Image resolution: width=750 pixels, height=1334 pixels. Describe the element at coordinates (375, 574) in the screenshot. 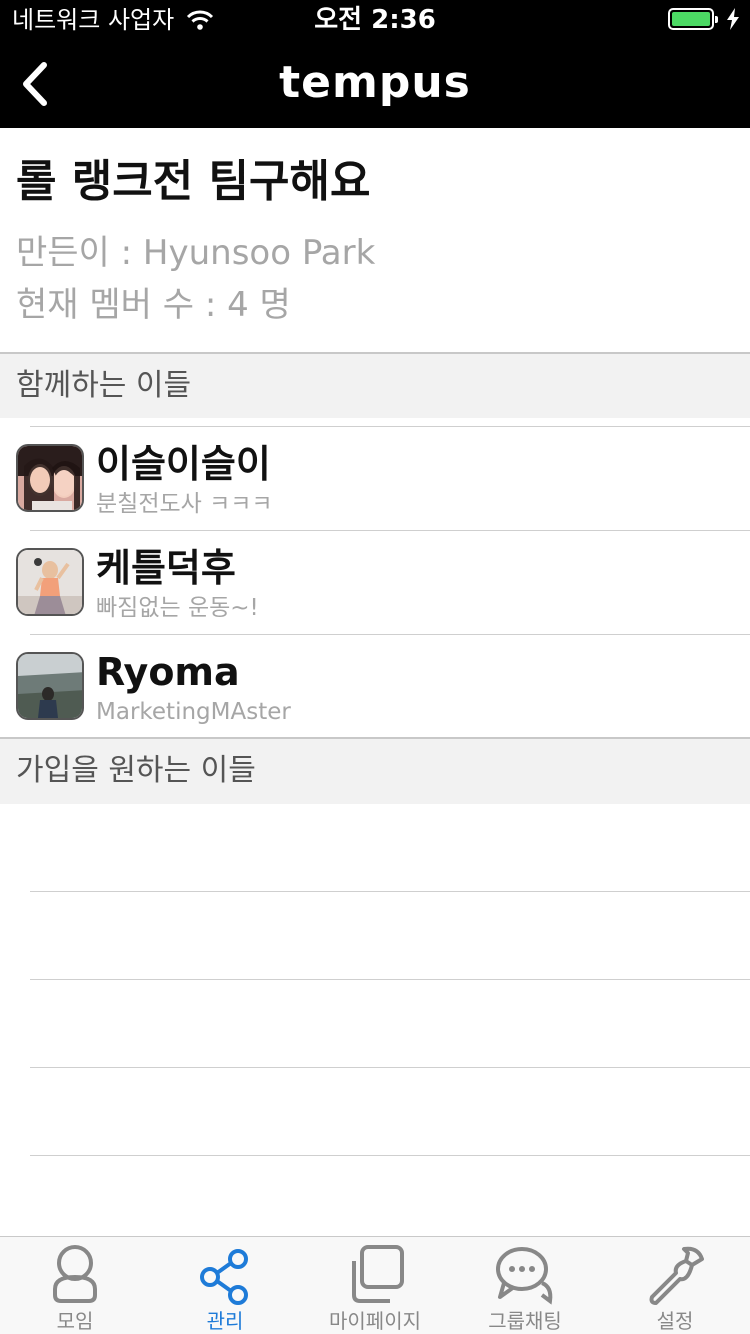

I see `member-row: 케틀덕후 빠짐없는 운동~!` at that location.